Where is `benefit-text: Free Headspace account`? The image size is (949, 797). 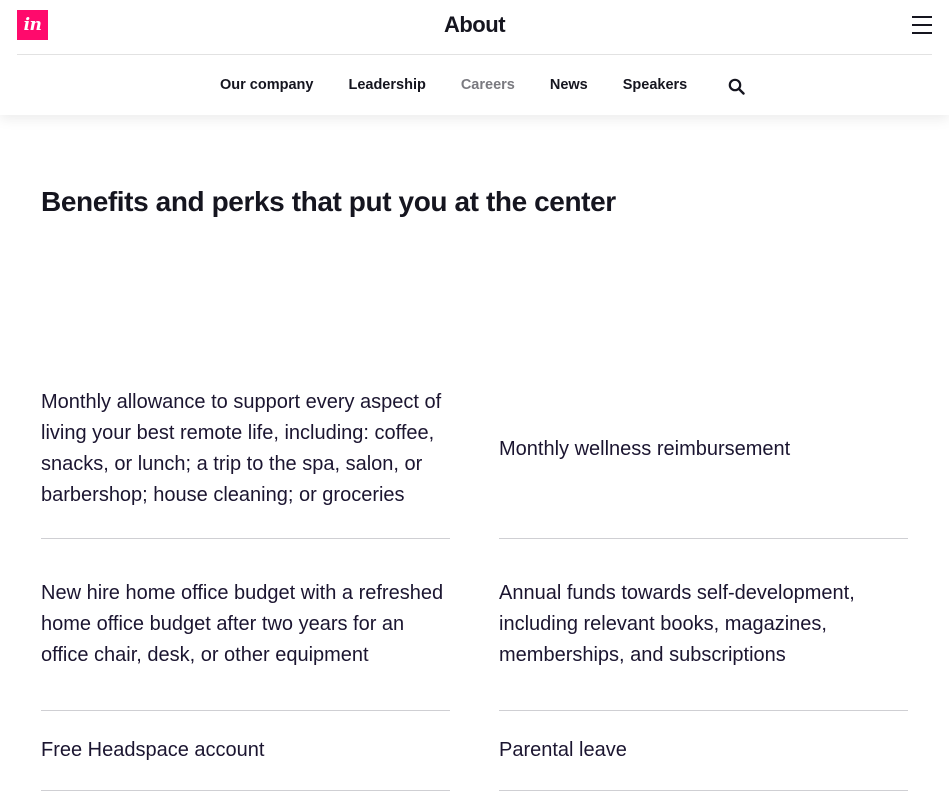
benefit-text: Free Headspace account is located at coordinates (153, 750).